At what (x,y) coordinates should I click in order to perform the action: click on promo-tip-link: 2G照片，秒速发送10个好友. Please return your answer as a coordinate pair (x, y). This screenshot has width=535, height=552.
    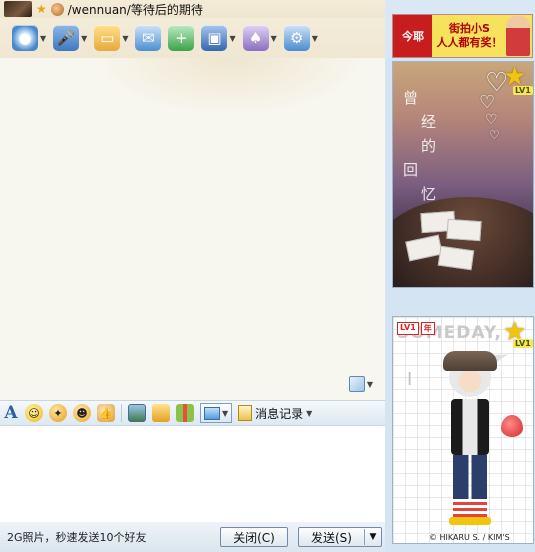
    Looking at the image, I should click on (113, 537).